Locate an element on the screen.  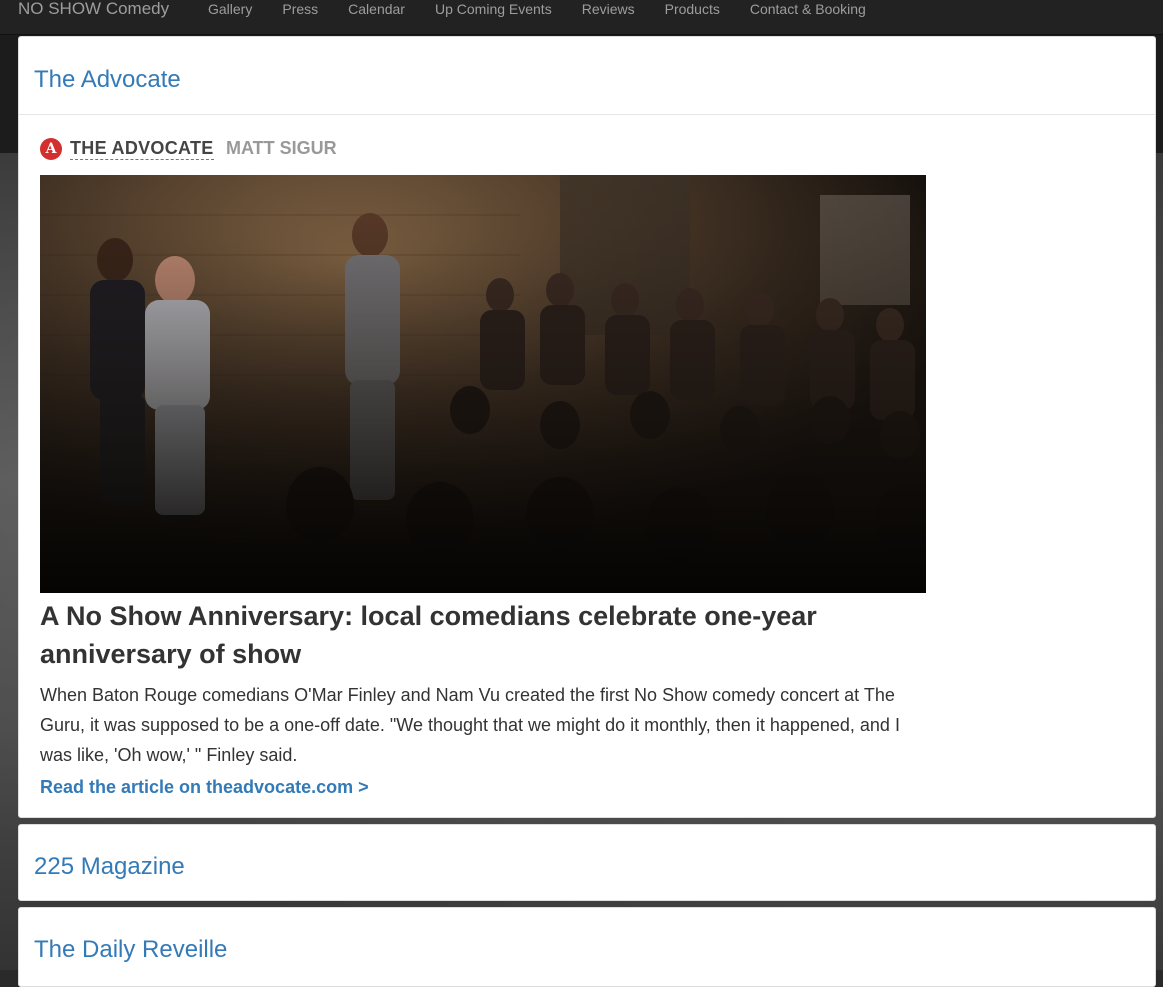
nav-item-calendar: Calendar is located at coordinates (376, 9).